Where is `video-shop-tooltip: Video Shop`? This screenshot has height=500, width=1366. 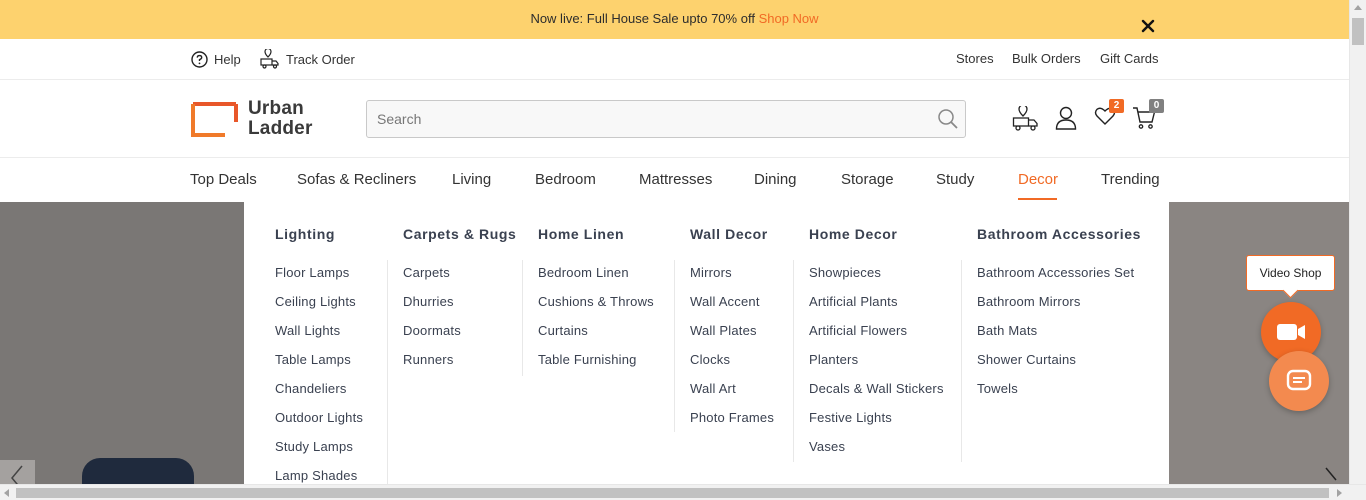
video-shop-tooltip: Video Shop is located at coordinates (1290, 273).